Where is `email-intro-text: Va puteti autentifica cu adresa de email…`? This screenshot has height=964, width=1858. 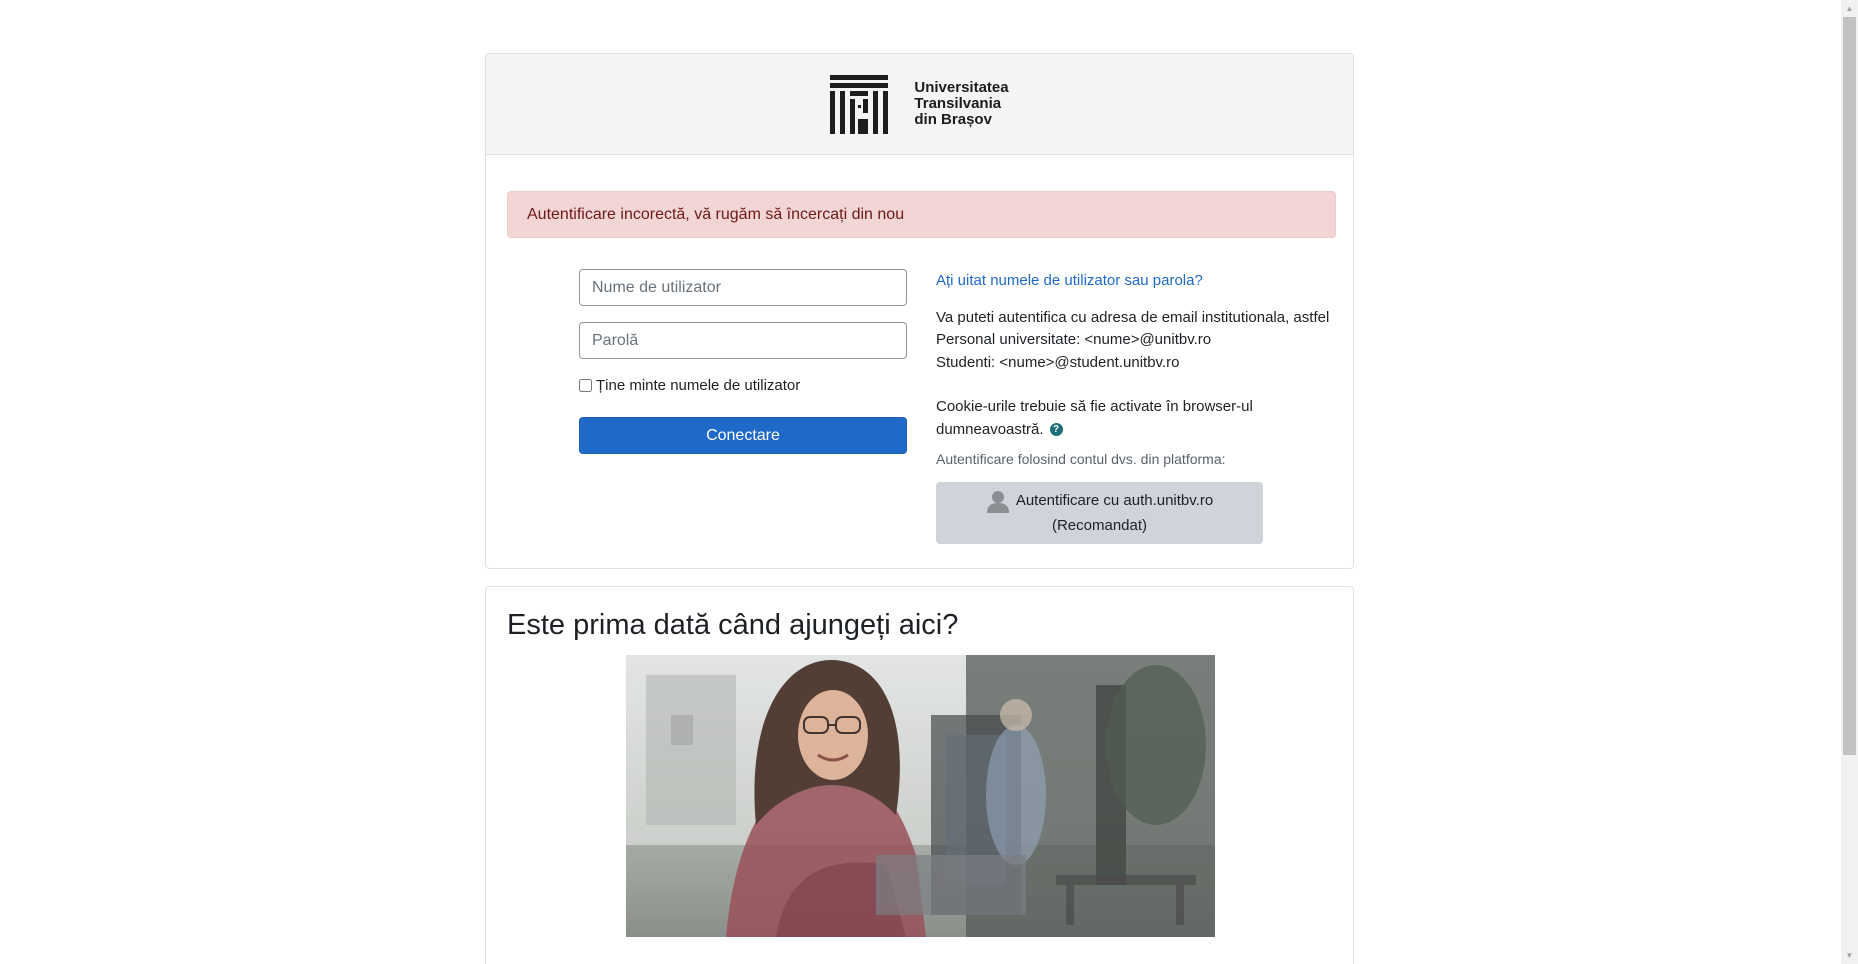
email-intro-text: Va puteti autentifica cu adresa de email… is located at coordinates (1133, 317).